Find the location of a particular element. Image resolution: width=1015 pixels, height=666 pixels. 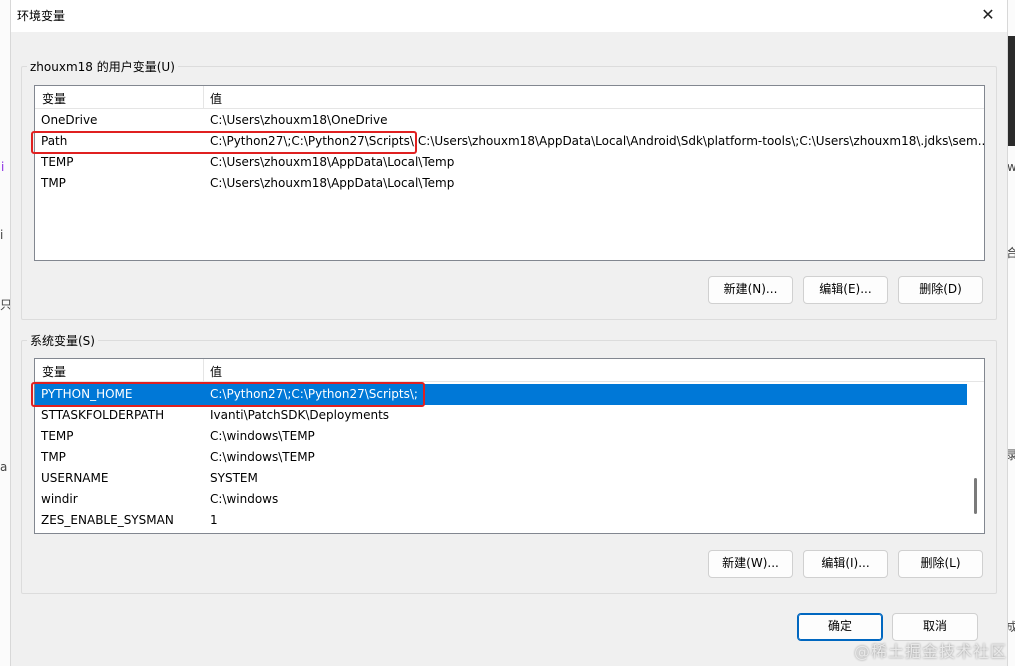

table-row: OneDrive C:\Users\zhouxm18\OneDrive is located at coordinates (509, 120).